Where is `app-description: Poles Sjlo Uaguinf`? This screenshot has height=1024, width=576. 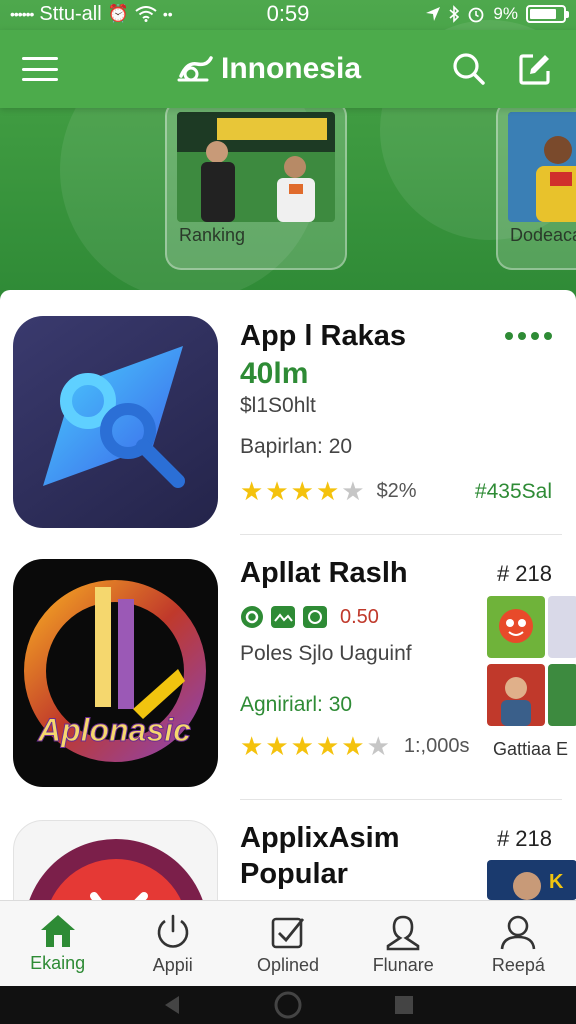
app-description: Poles Sjlo Uaguinf is located at coordinates (326, 653).